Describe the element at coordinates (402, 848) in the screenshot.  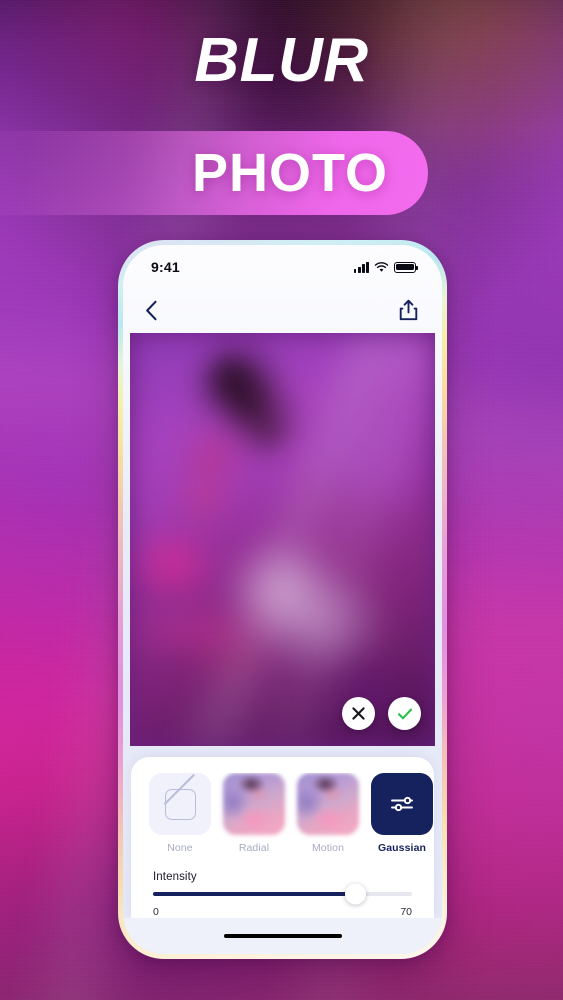
I see `filter-label: Gaussian` at that location.